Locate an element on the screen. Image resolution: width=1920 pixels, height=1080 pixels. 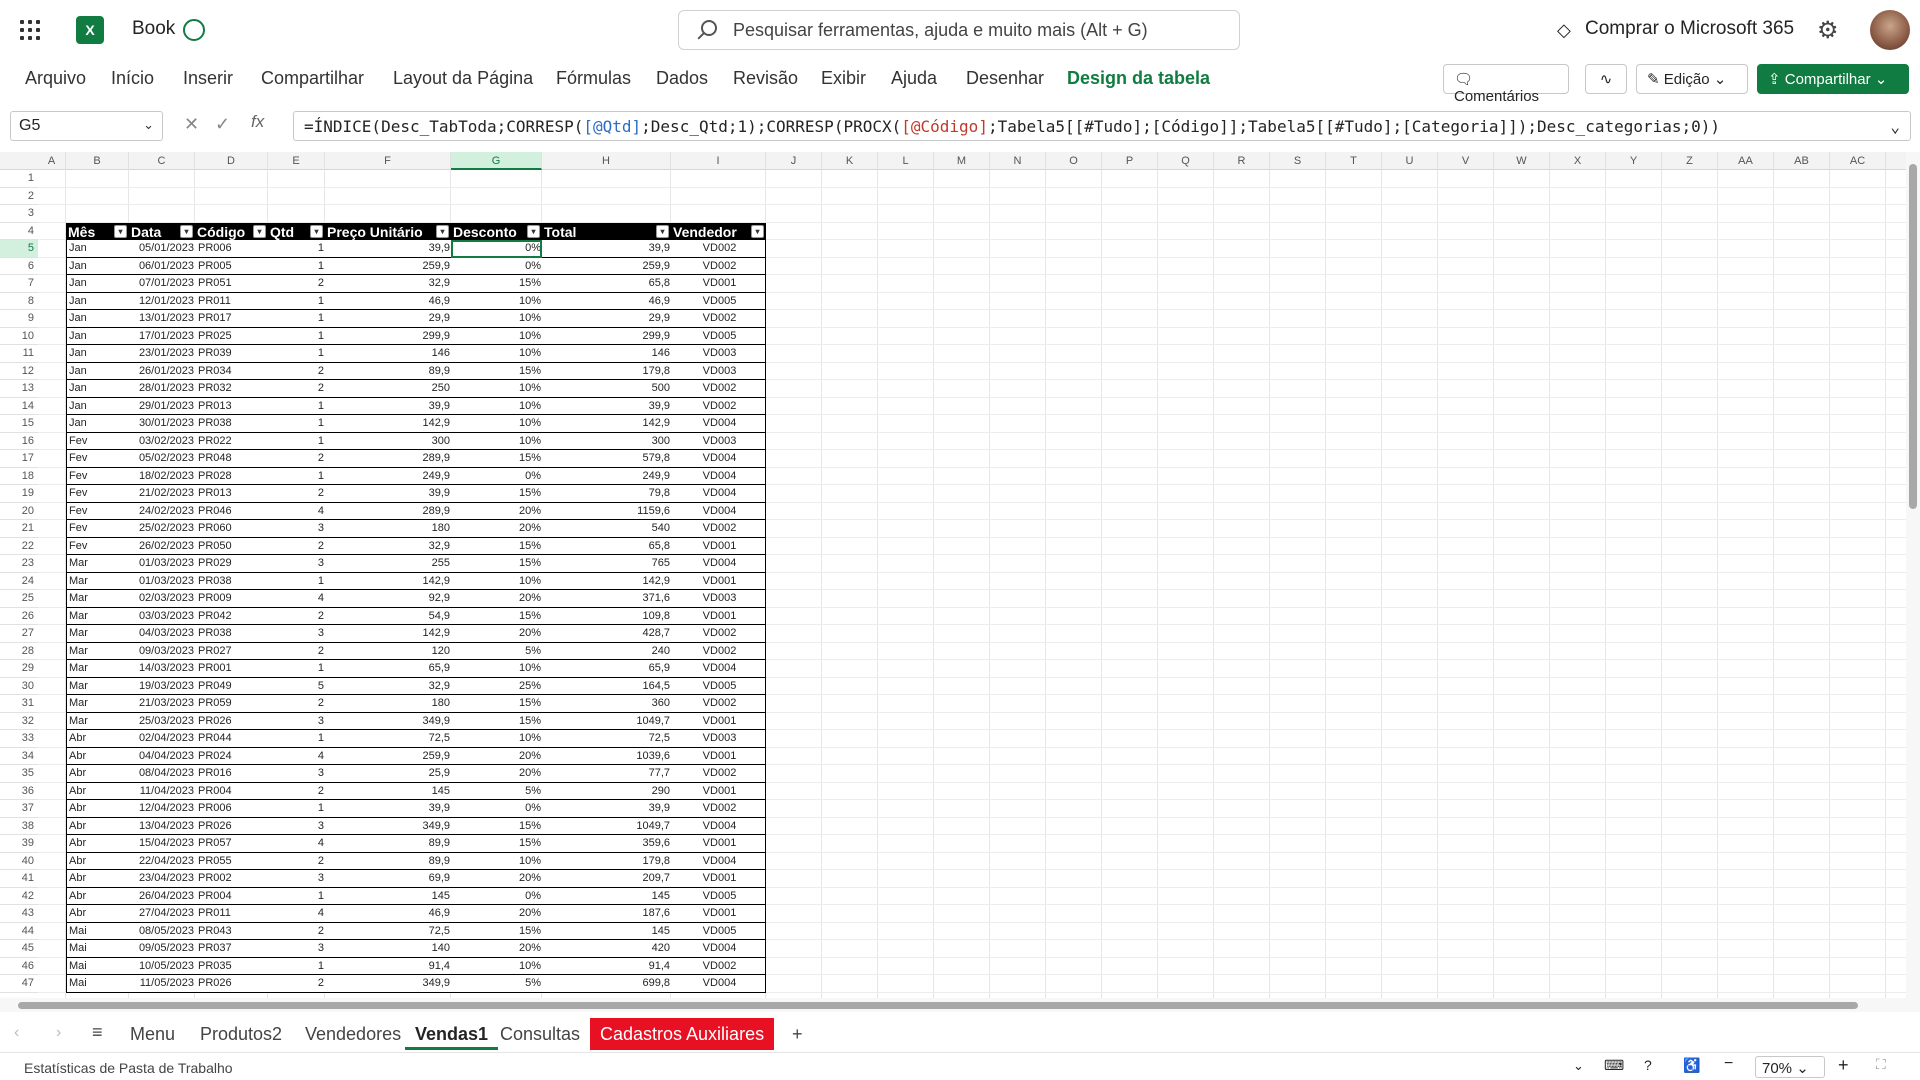
row-header: 23 is located at coordinates (19, 564).